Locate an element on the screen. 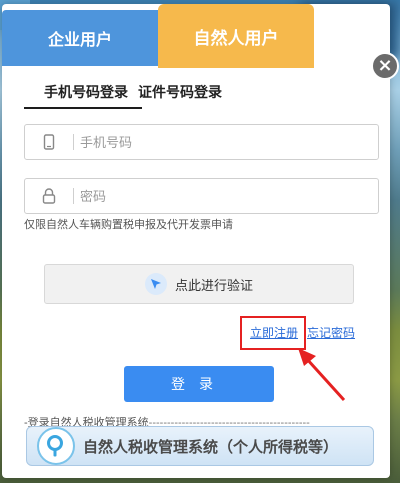 This screenshot has height=483, width=400. verify-button: 点此进行验证 is located at coordinates (199, 284).